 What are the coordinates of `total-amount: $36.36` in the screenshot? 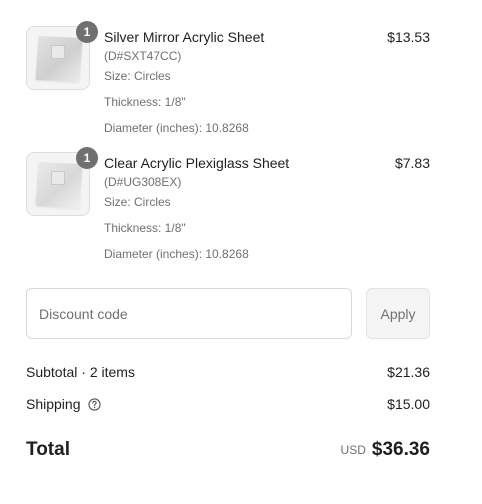 It's located at (400, 449).